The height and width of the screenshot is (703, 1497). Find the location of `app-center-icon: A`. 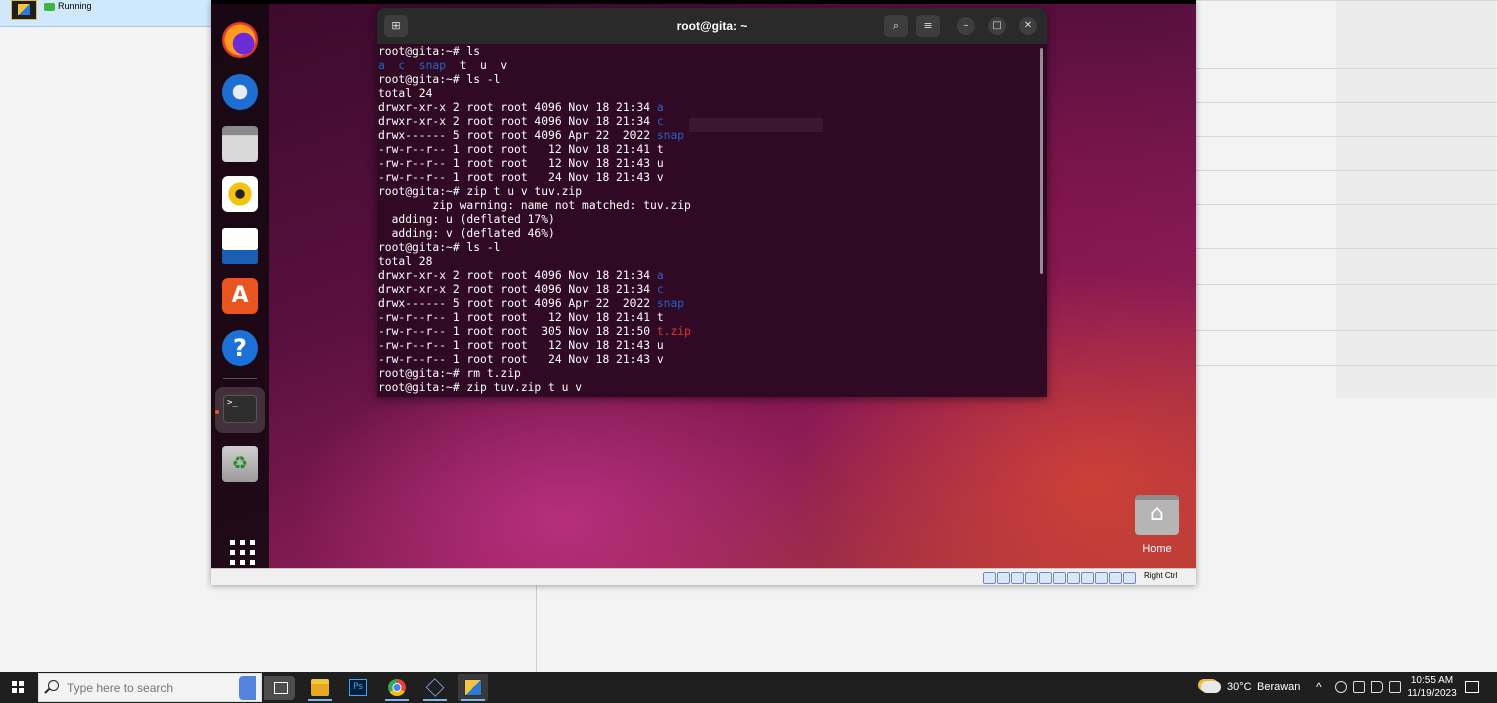

app-center-icon: A is located at coordinates (240, 296).